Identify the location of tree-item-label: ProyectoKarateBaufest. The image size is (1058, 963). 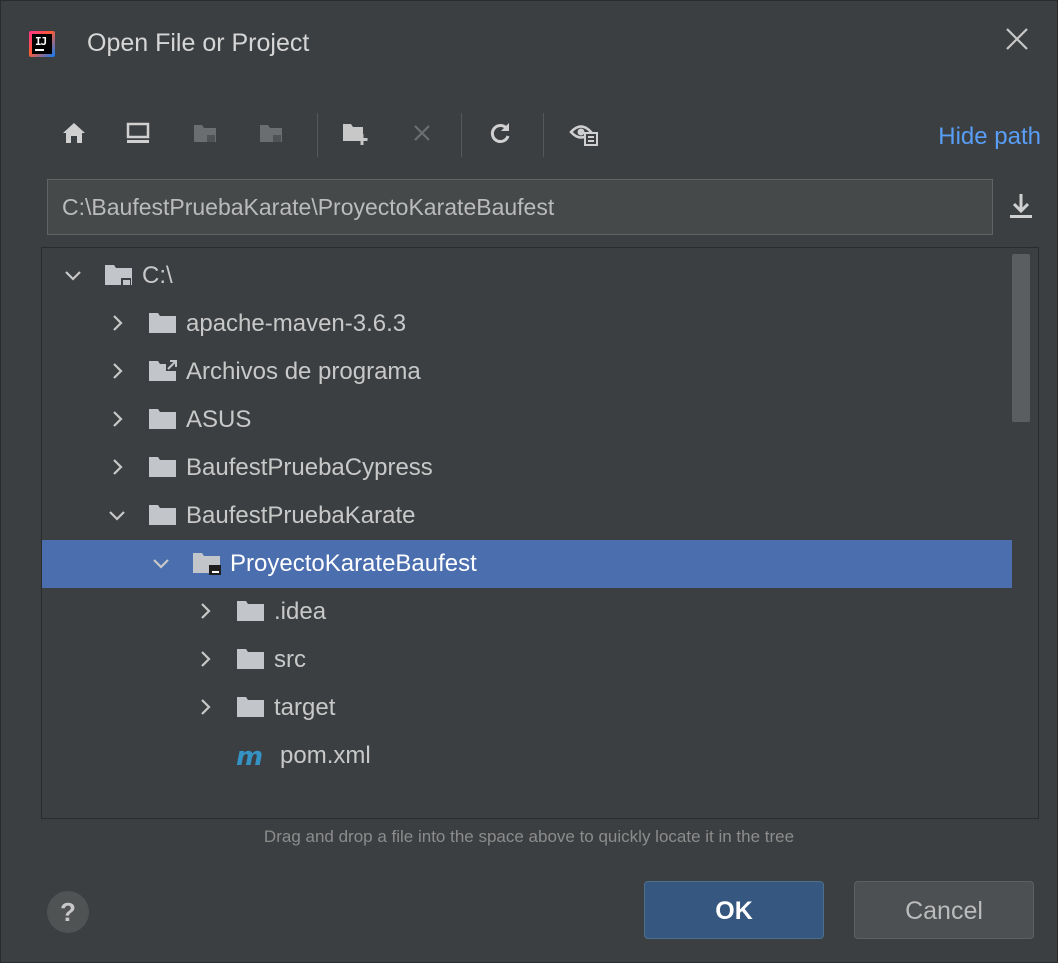
(353, 563).